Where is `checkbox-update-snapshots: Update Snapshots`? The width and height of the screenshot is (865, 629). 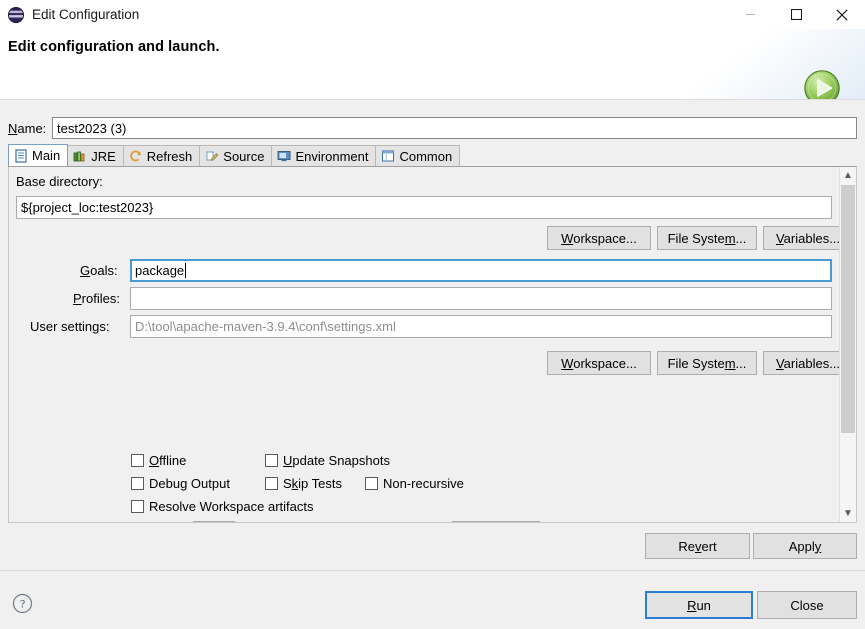
checkbox-update-snapshots: Update Snapshots is located at coordinates (327, 460).